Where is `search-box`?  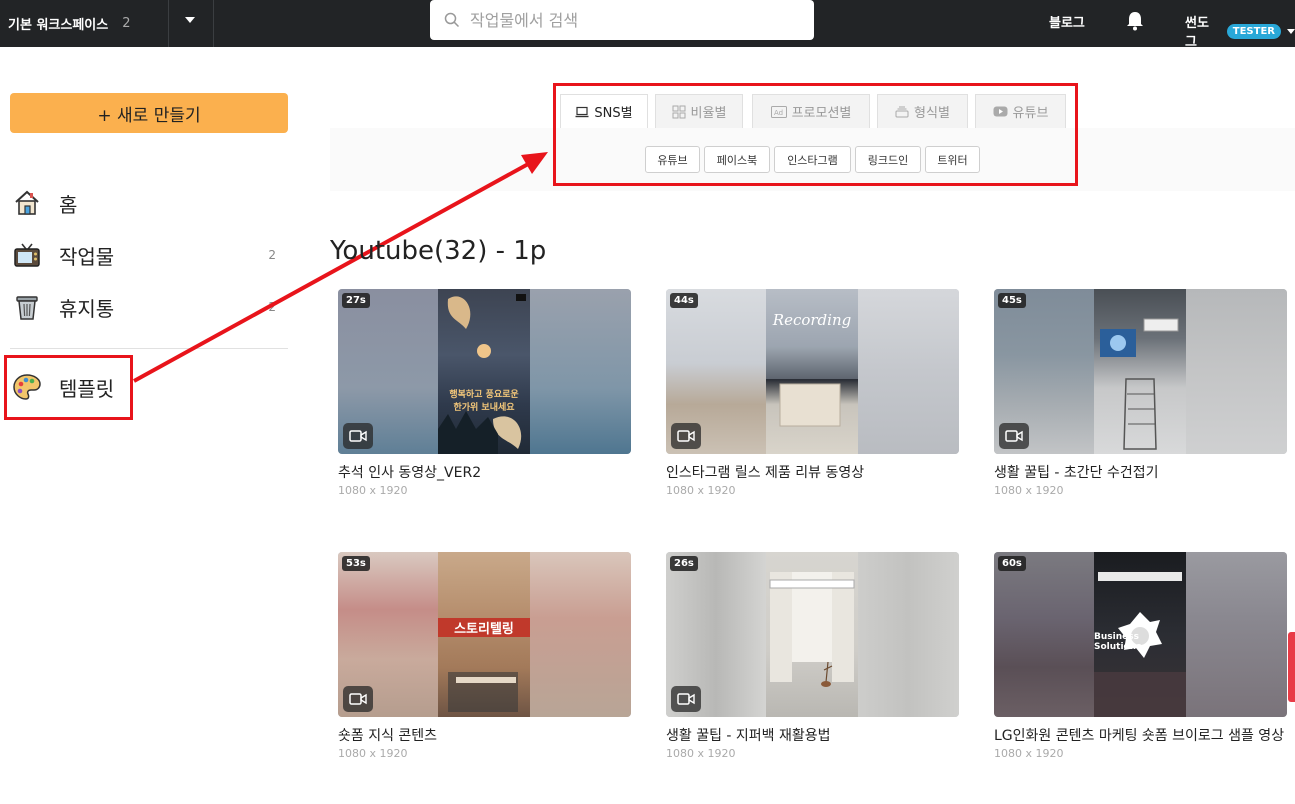 search-box is located at coordinates (622, 20).